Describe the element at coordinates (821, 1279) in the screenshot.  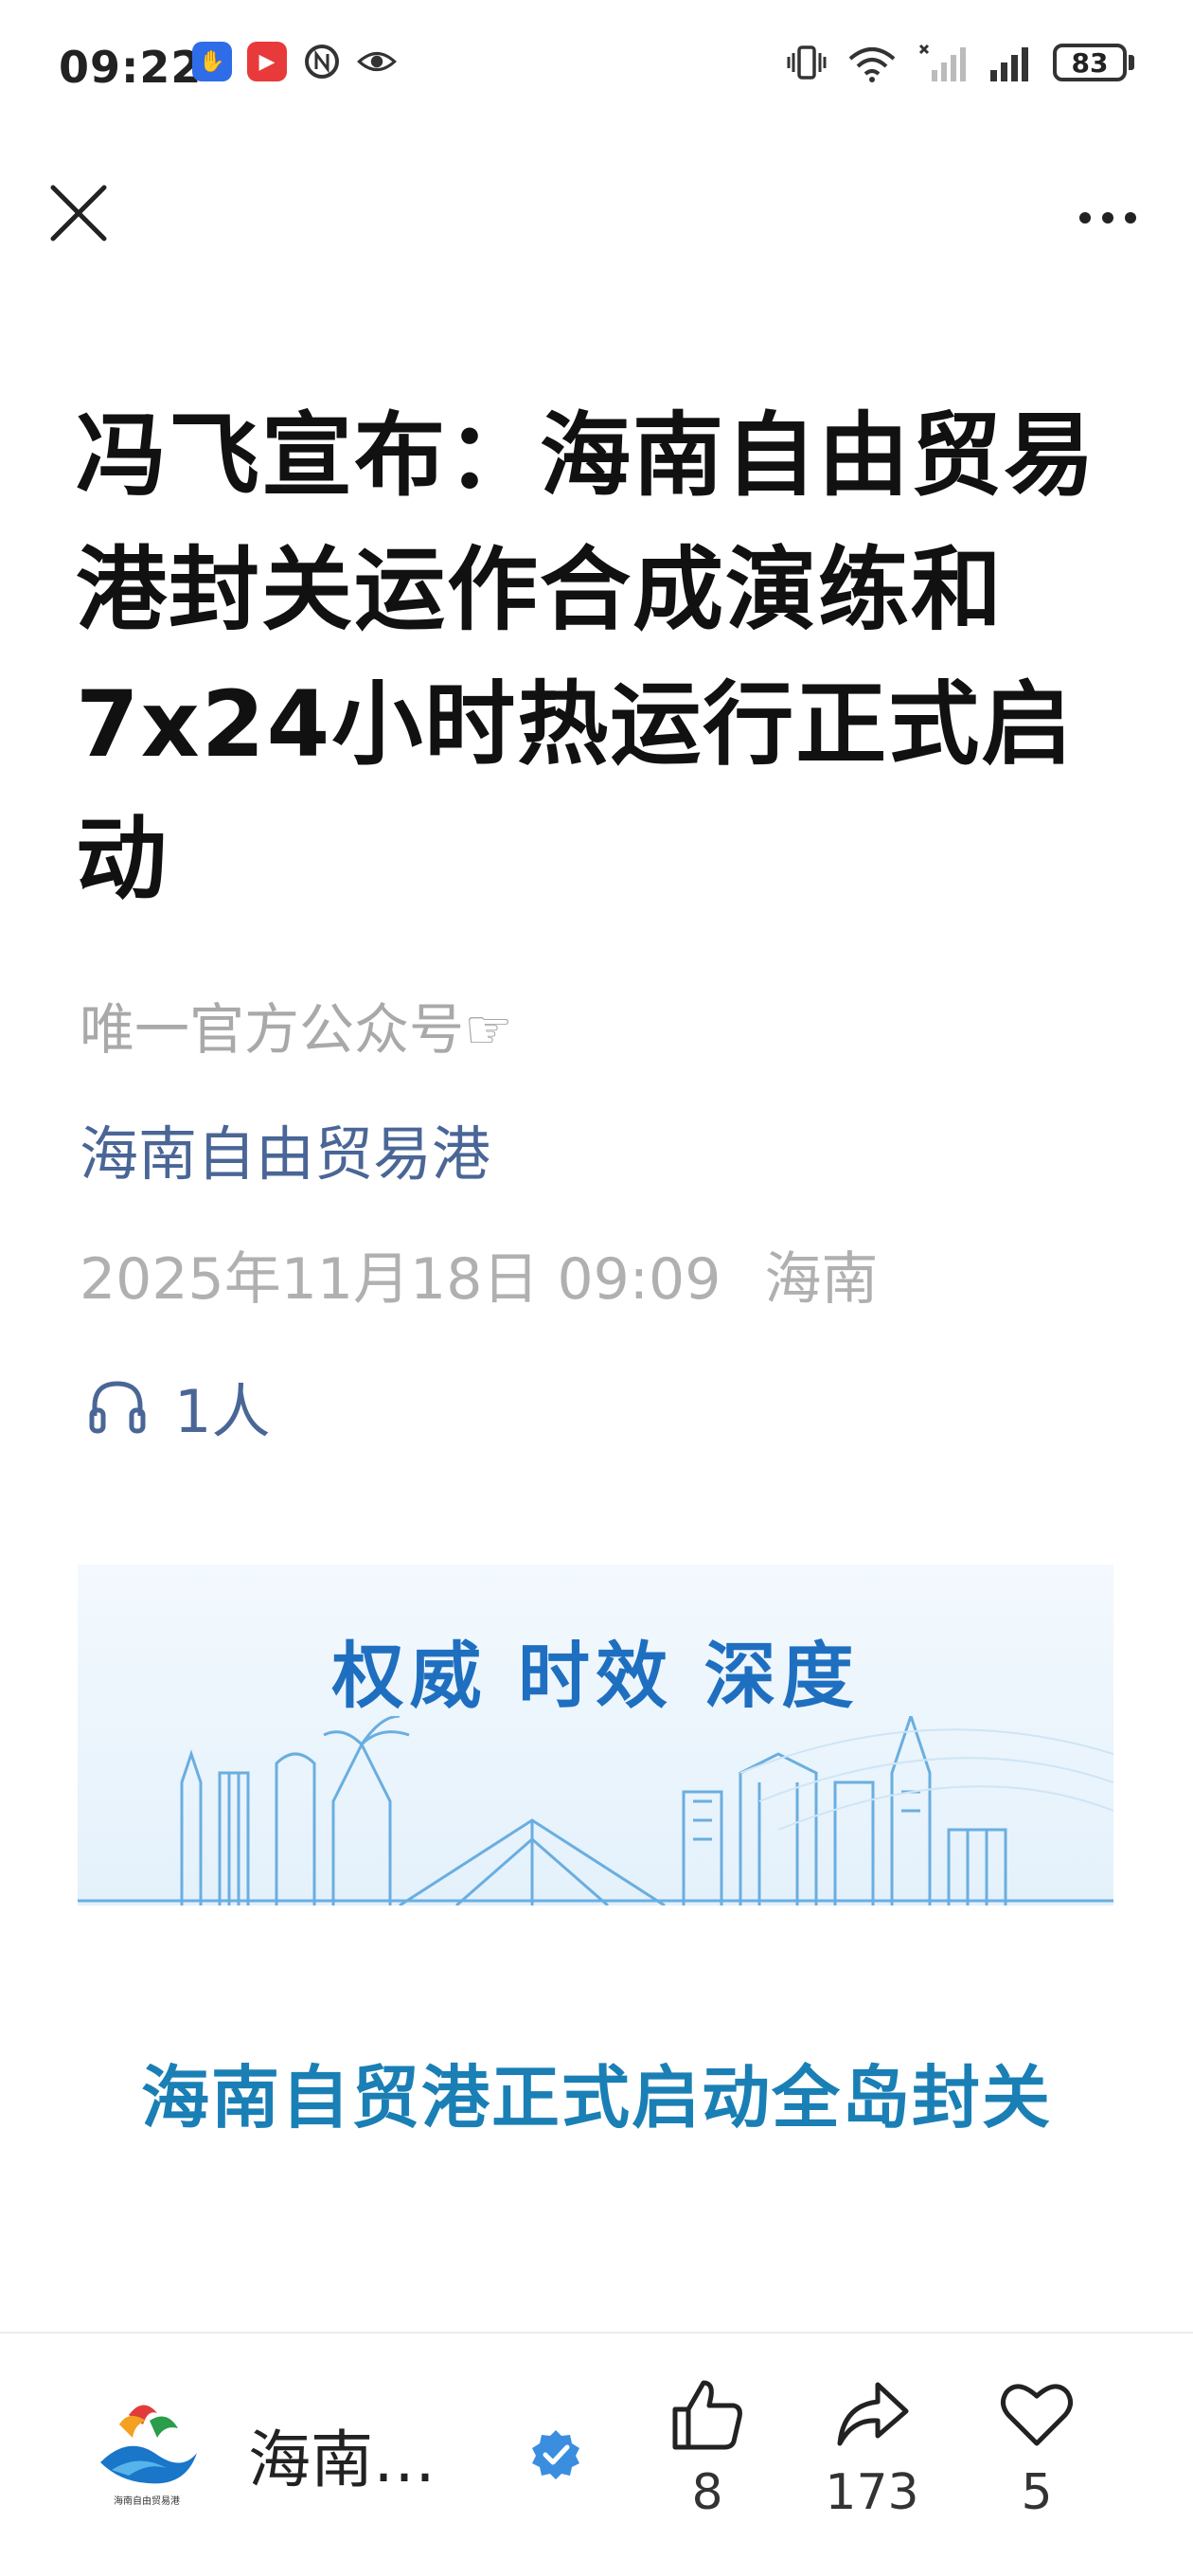
I see `publish-location: 海南` at that location.